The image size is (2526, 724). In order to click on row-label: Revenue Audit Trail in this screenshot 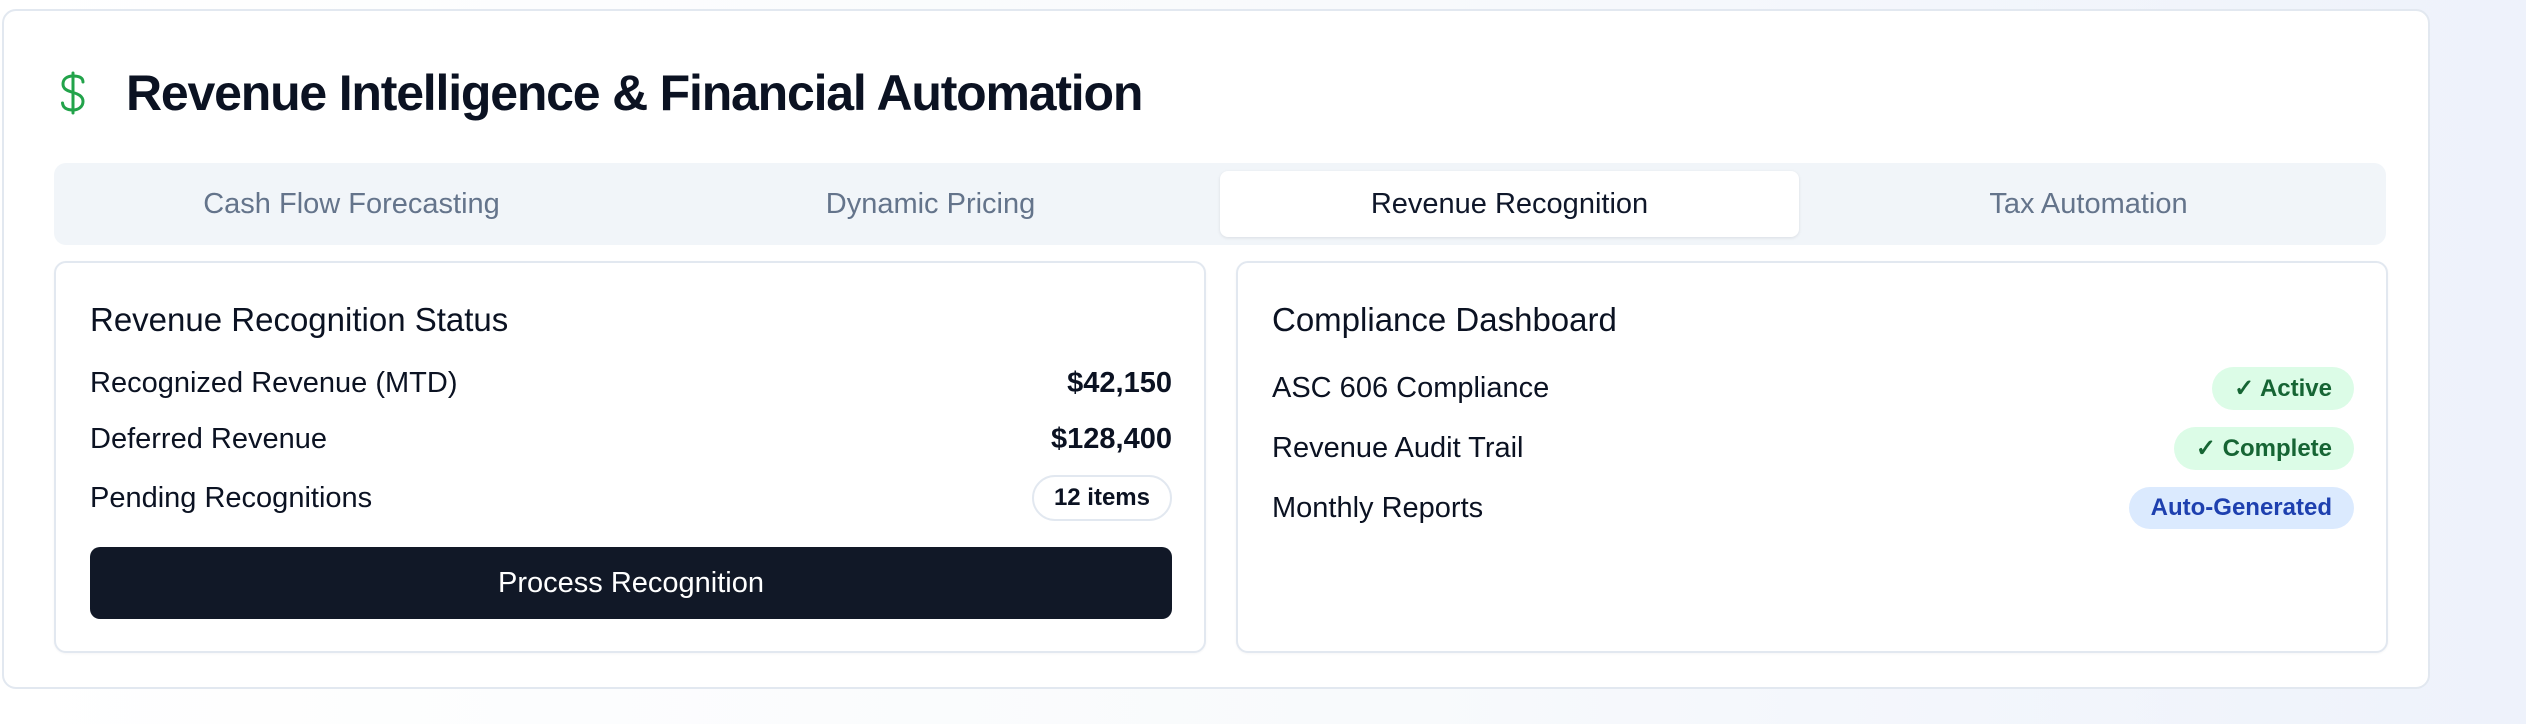, I will do `click(1398, 448)`.